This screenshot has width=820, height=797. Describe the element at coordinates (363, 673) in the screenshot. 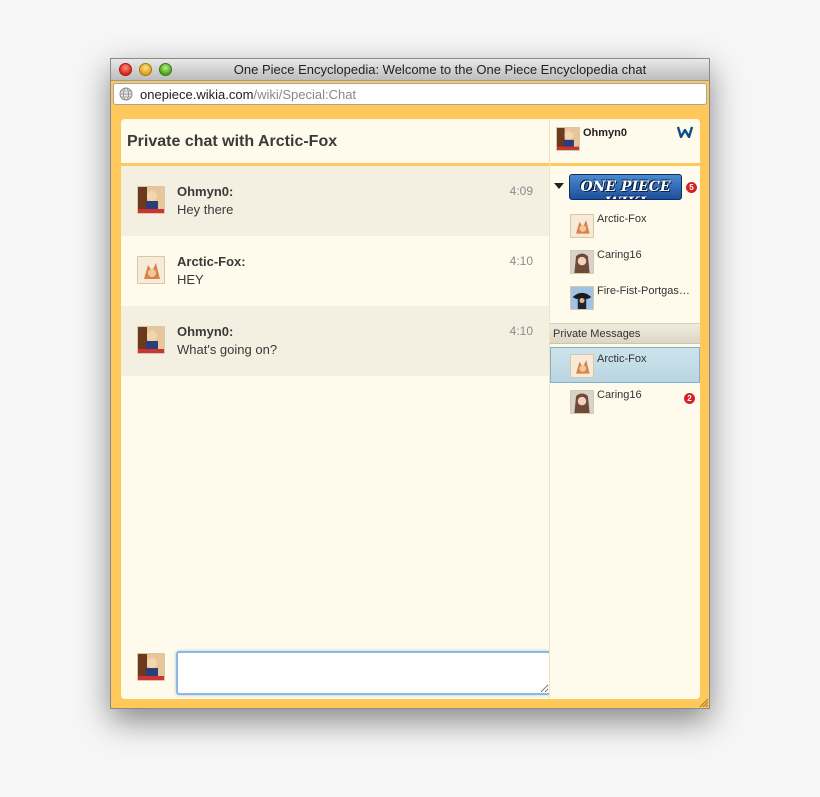

I see `message-input` at that location.